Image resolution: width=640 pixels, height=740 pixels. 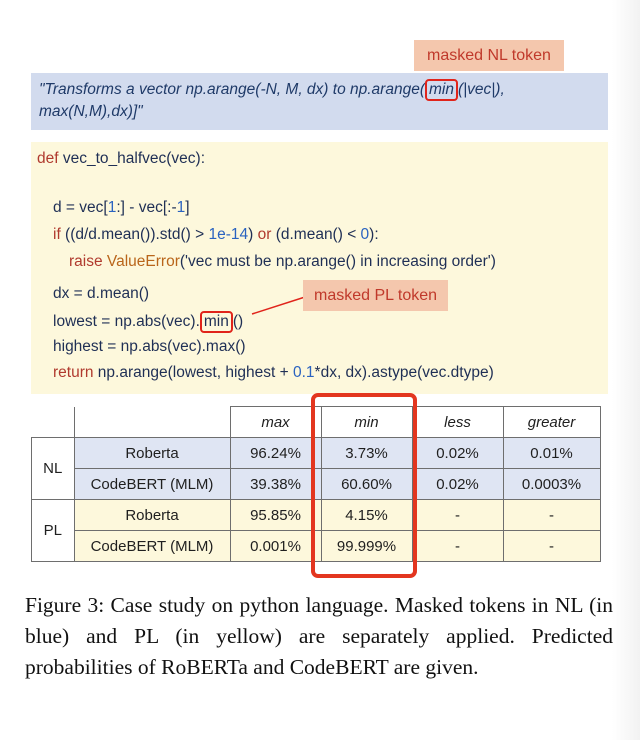 What do you see at coordinates (489, 55) in the screenshot?
I see `masked-nl-token-label: masked NL token` at bounding box center [489, 55].